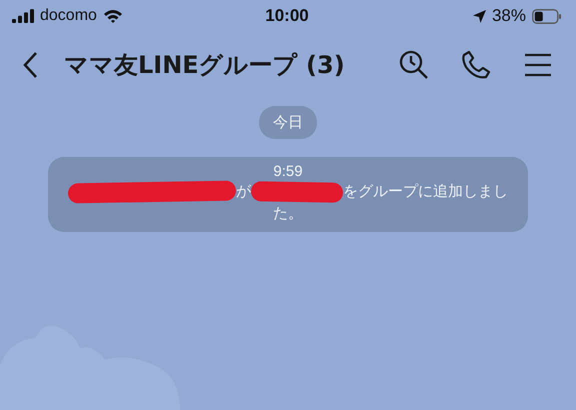 The image size is (576, 410). I want to click on date-label: 今日, so click(288, 122).